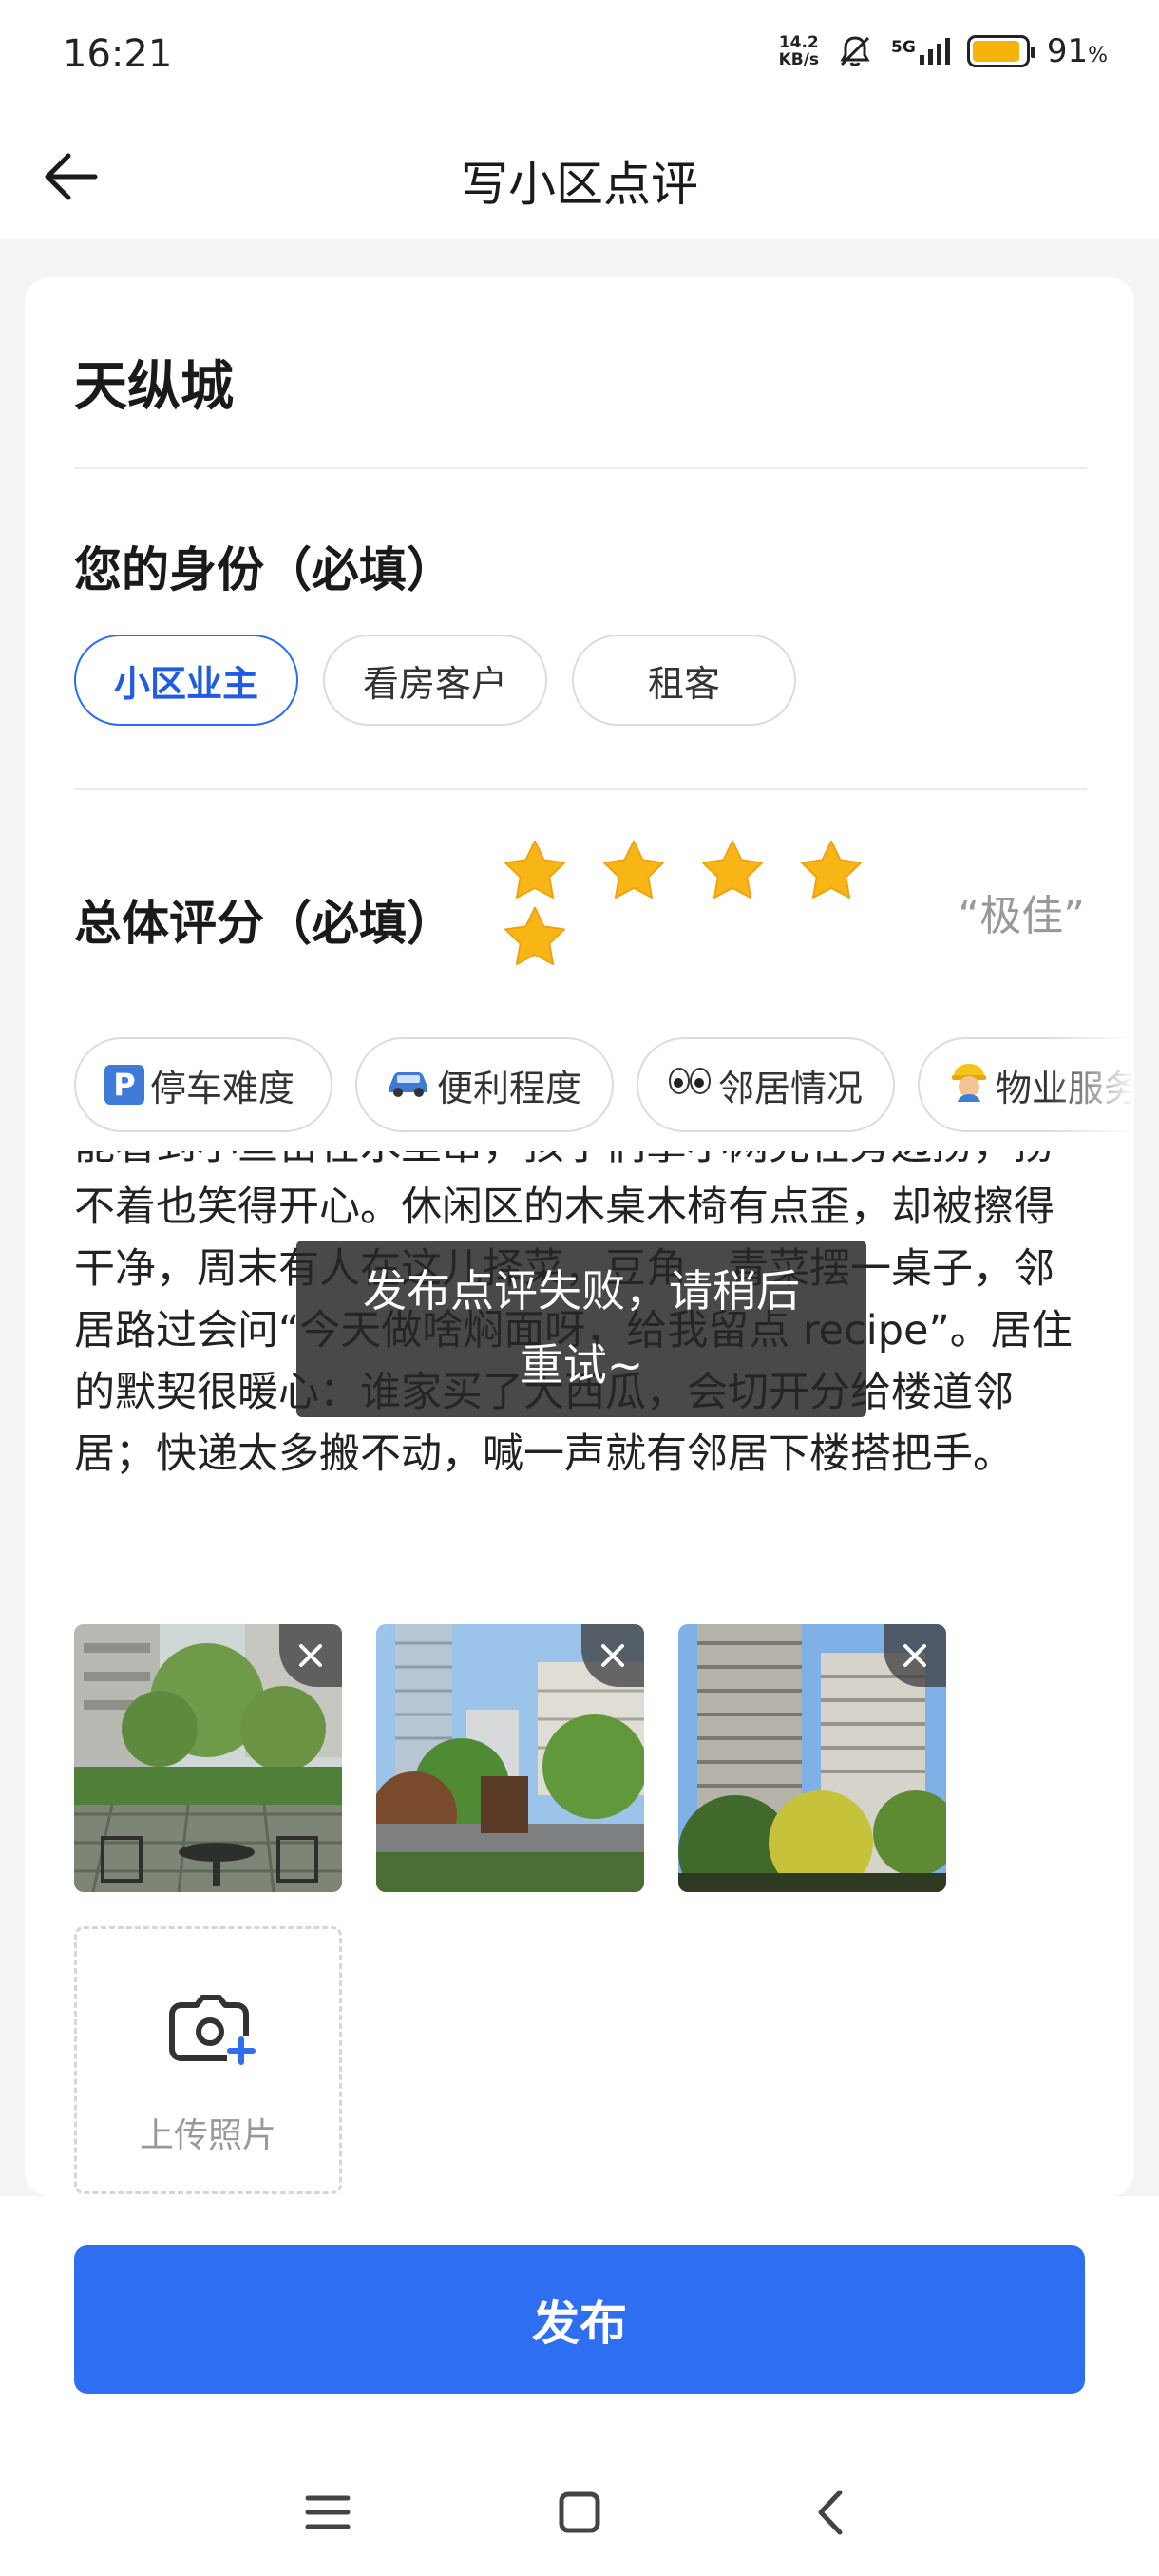  I want to click on signal-icon: 5G, so click(920, 51).